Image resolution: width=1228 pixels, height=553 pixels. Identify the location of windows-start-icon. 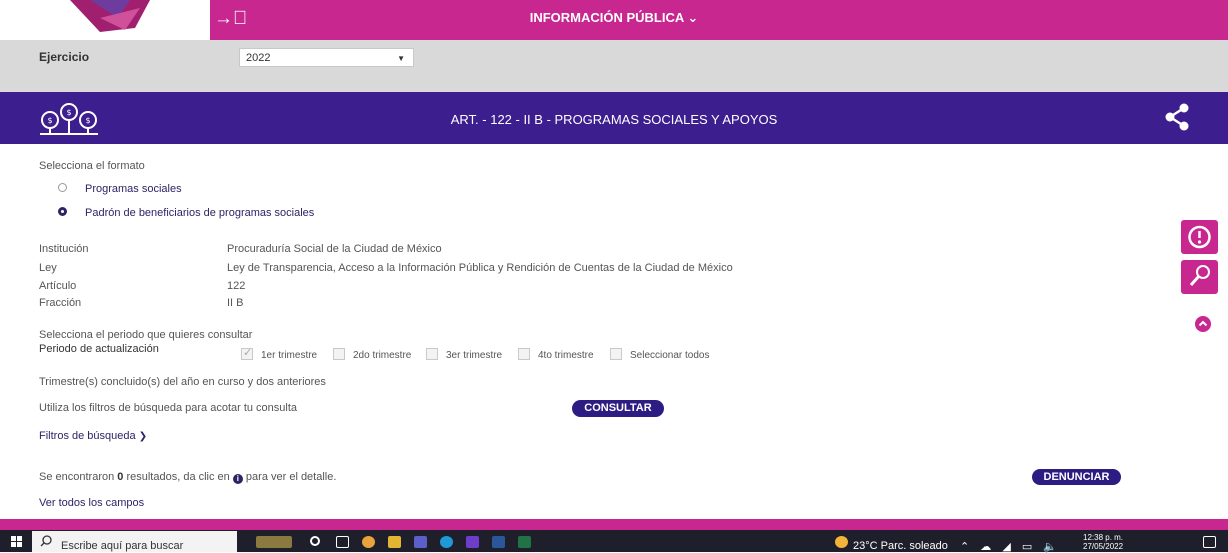
(16, 541).